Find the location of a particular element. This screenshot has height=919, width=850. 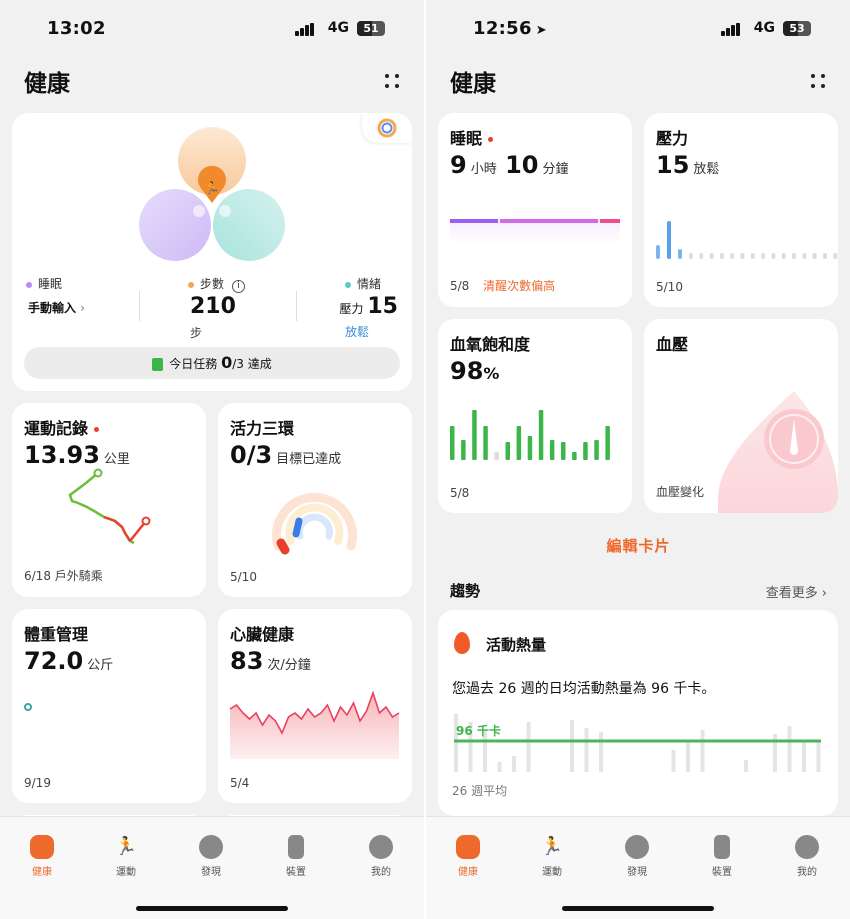

weight-card: 體重管理 72.0 公斤 9/19 is located at coordinates (109, 706).